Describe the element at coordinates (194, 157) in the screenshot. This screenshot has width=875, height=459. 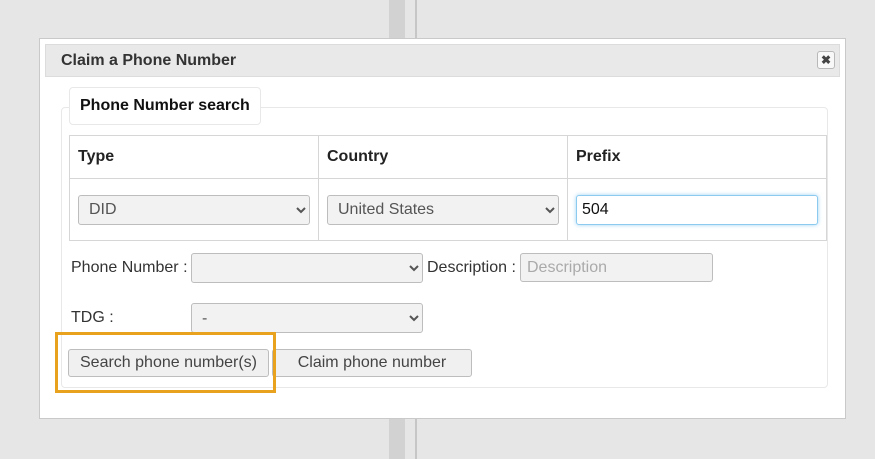
I see `column-header-type: Type` at that location.